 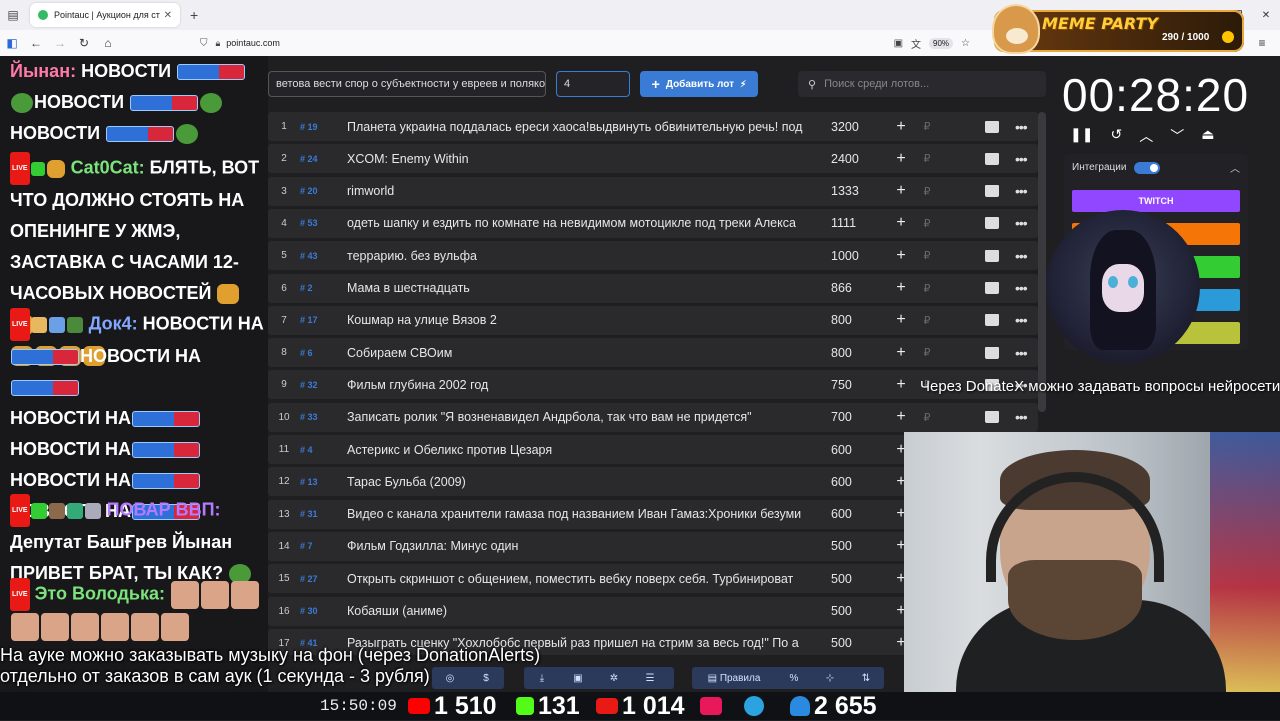 I want to click on translate-icon: 文, so click(x=916, y=43).